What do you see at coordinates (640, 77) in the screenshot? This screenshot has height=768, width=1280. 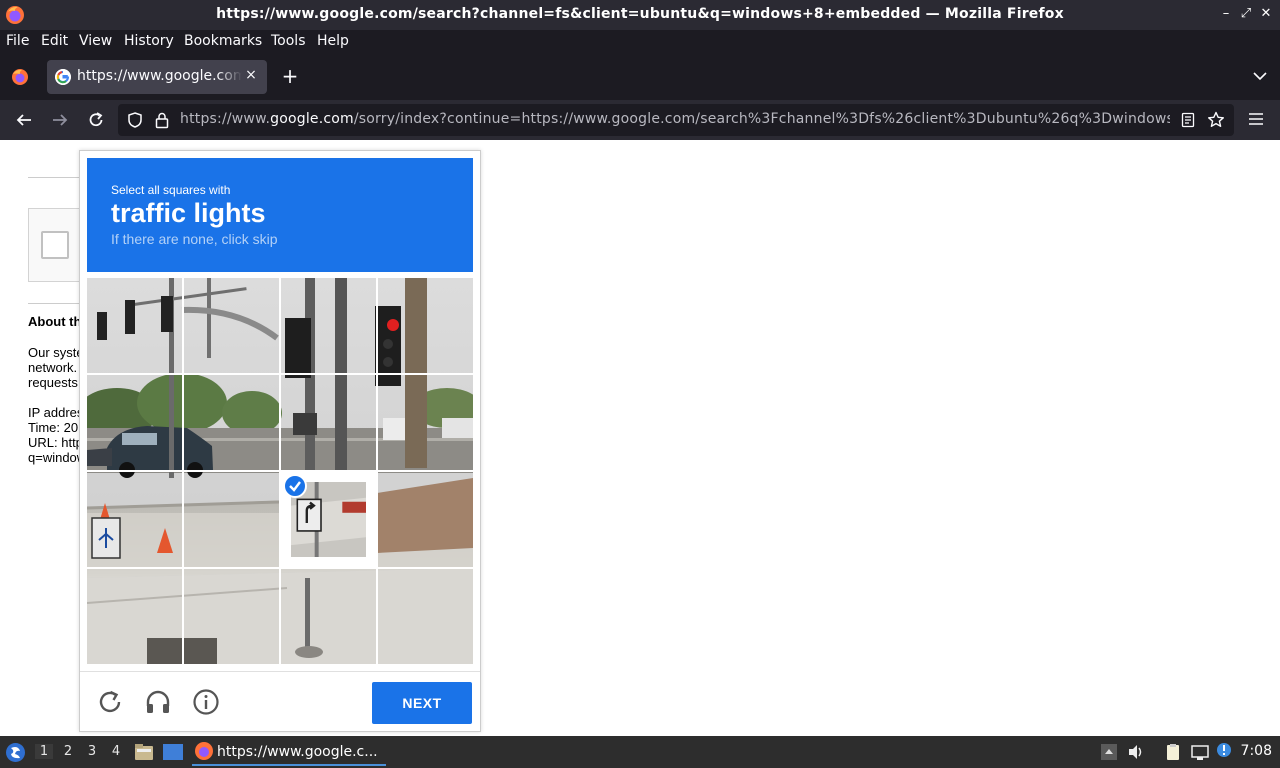 I see `tab-strip: https://www.google.com/sorry/index × +` at bounding box center [640, 77].